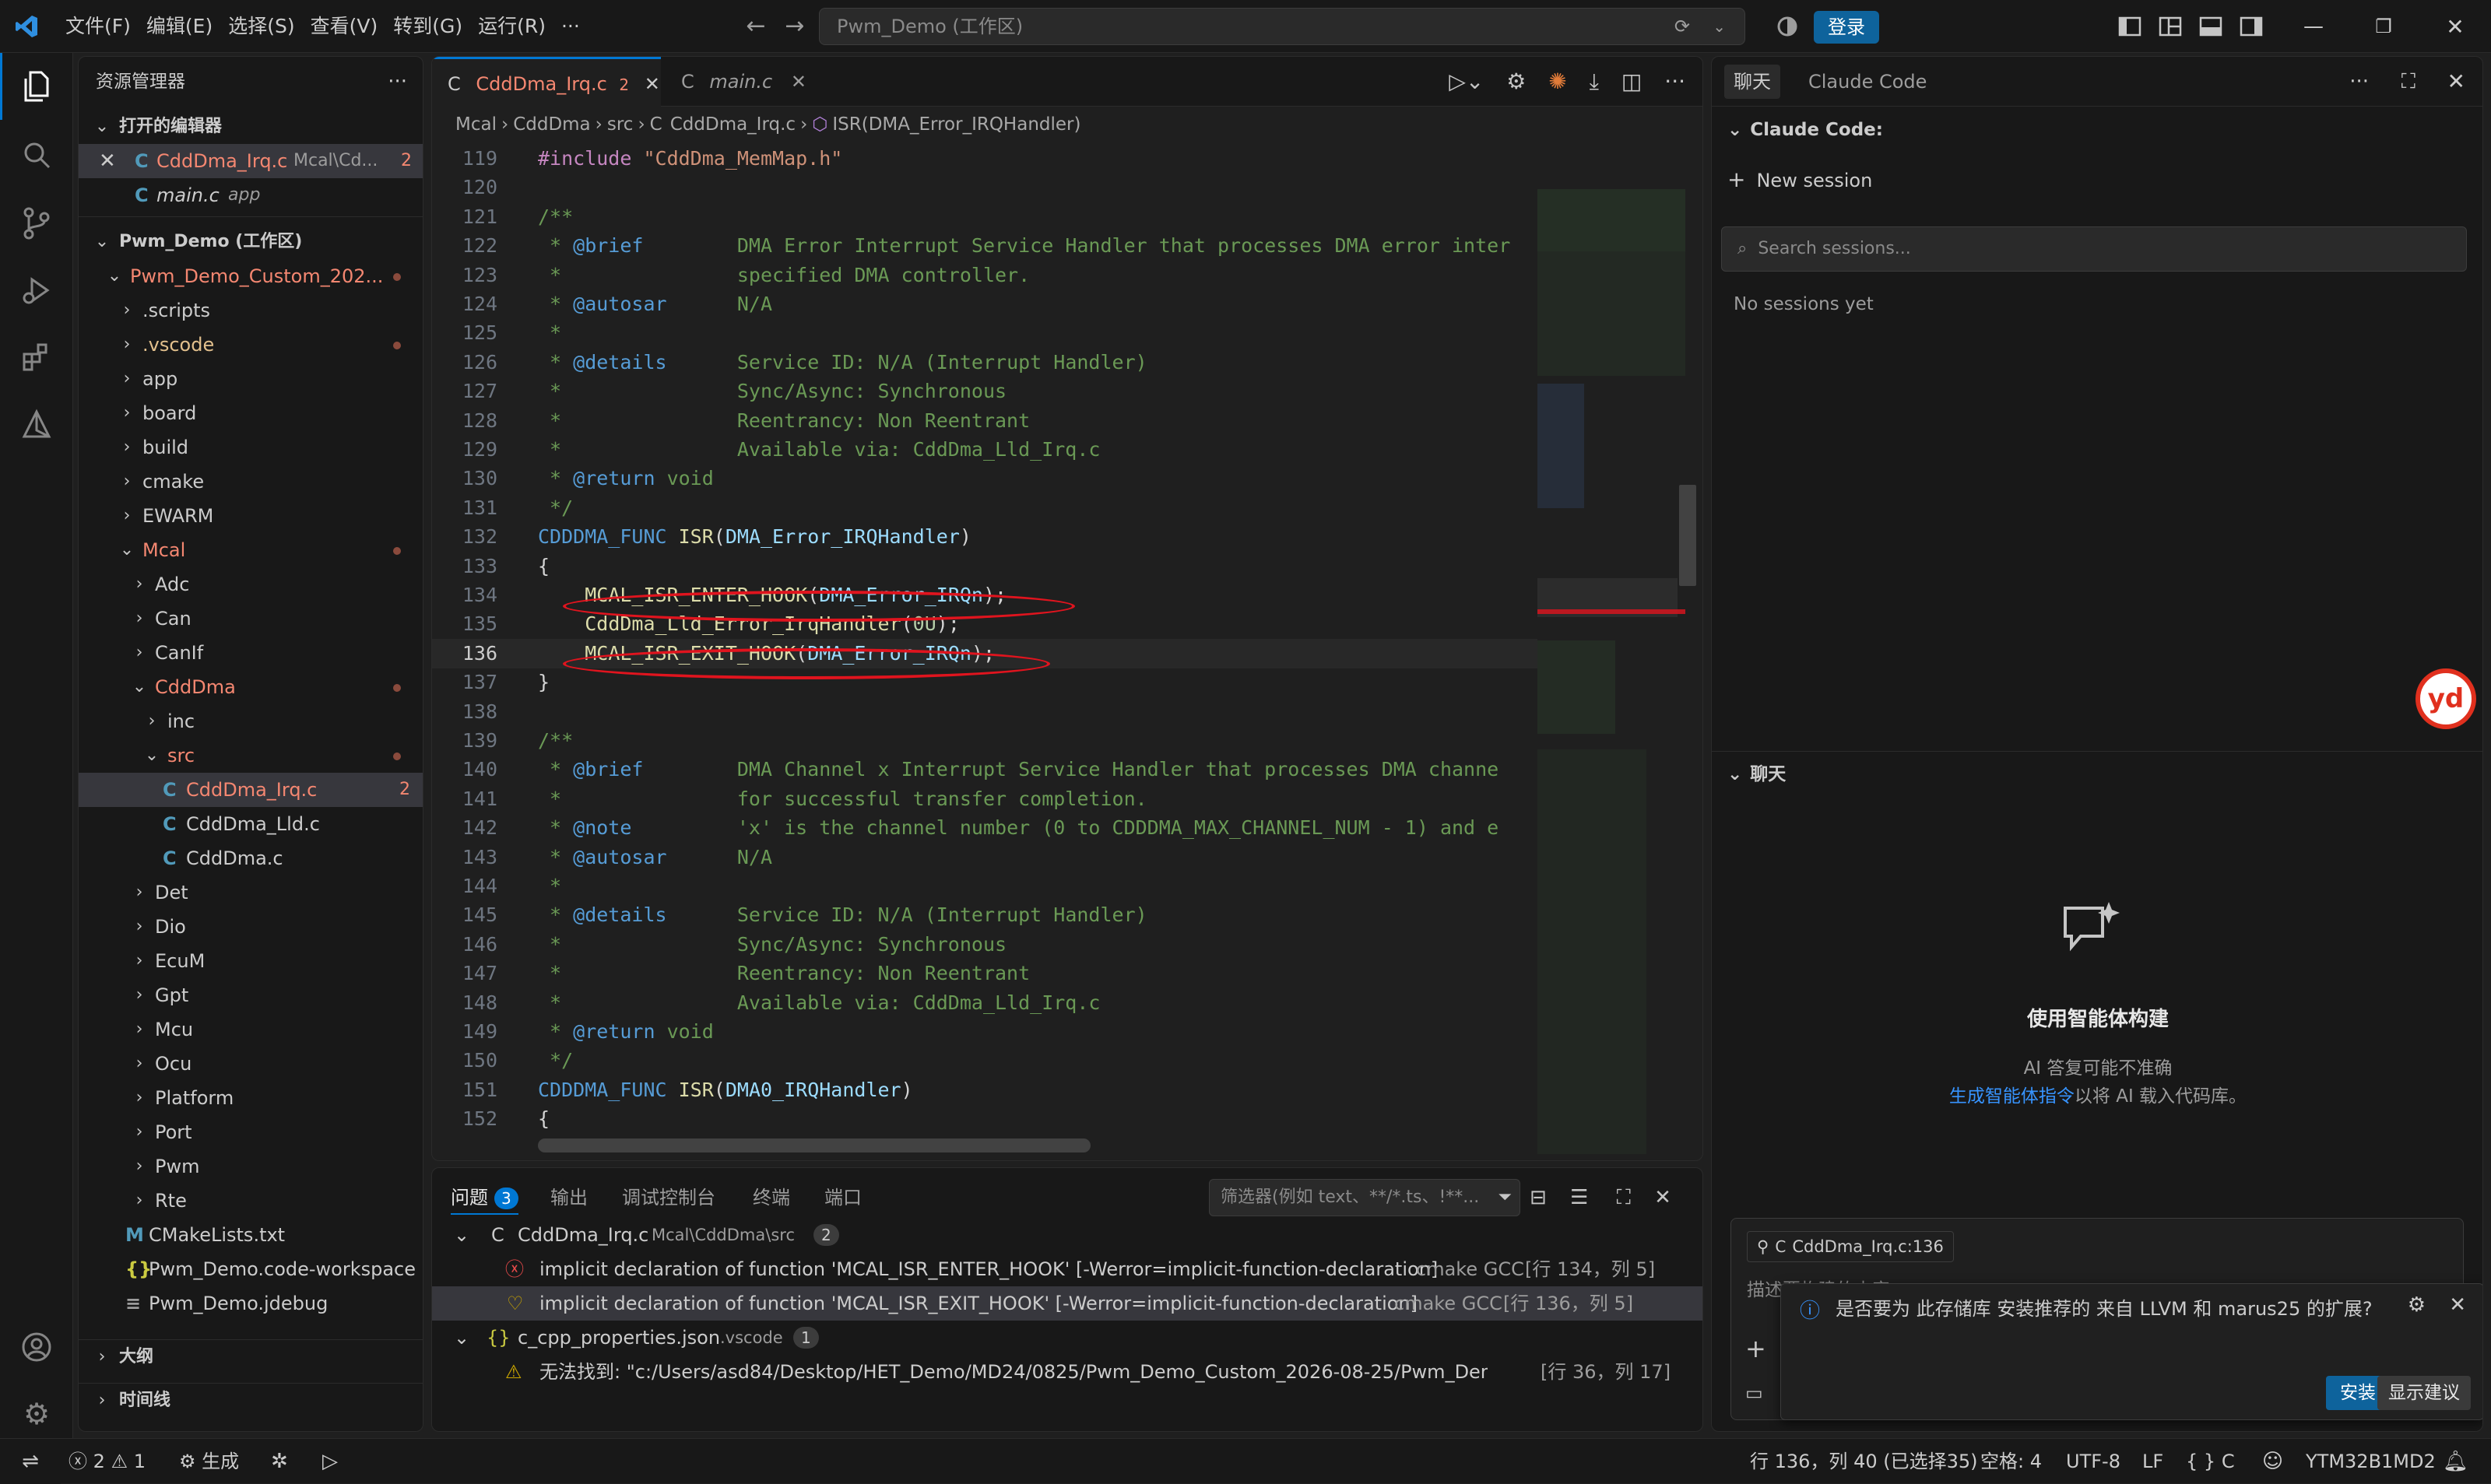 The width and height of the screenshot is (2491, 1484). I want to click on open-editor-item: ✕ C CddDma_Irq.c Mcal\Cd... 2, so click(251, 161).